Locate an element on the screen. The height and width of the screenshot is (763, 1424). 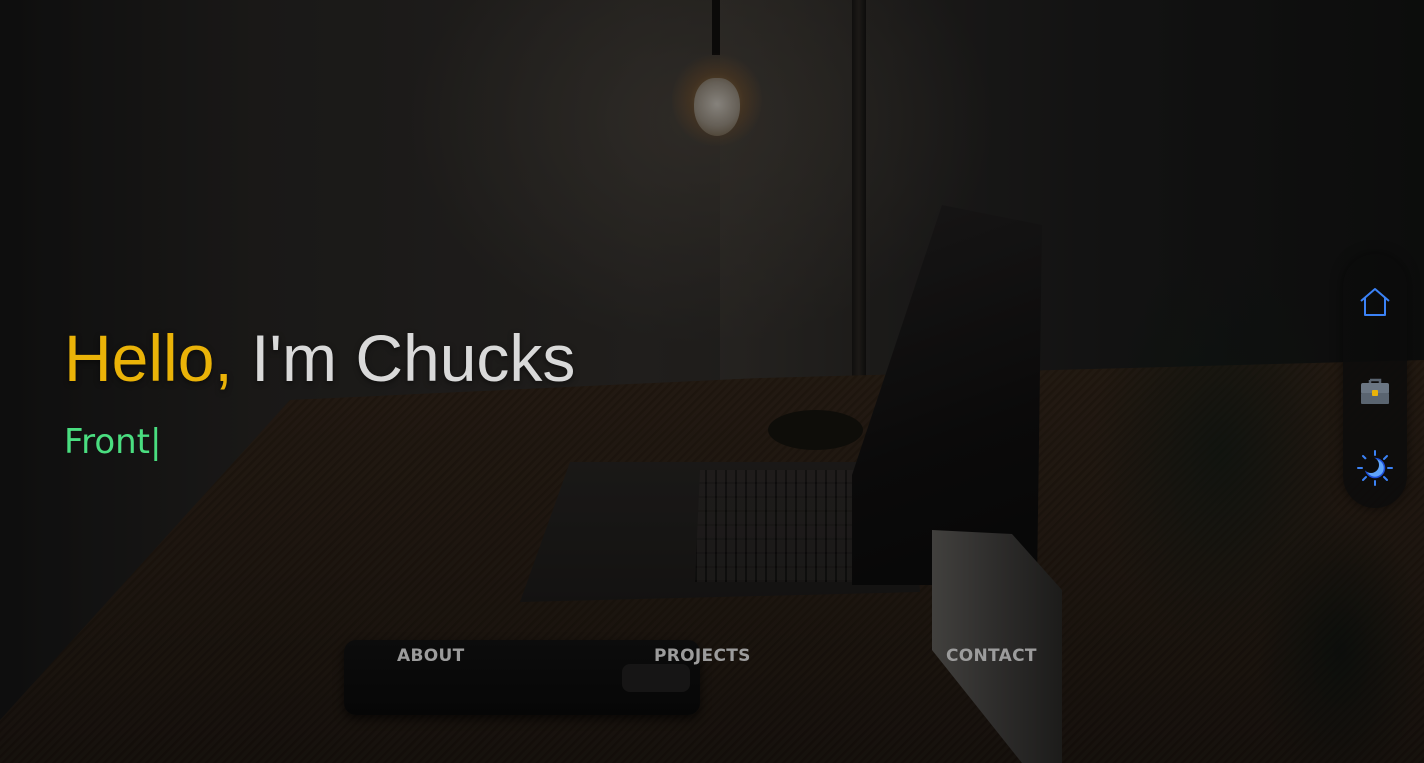
typing-caret: | is located at coordinates (156, 442).